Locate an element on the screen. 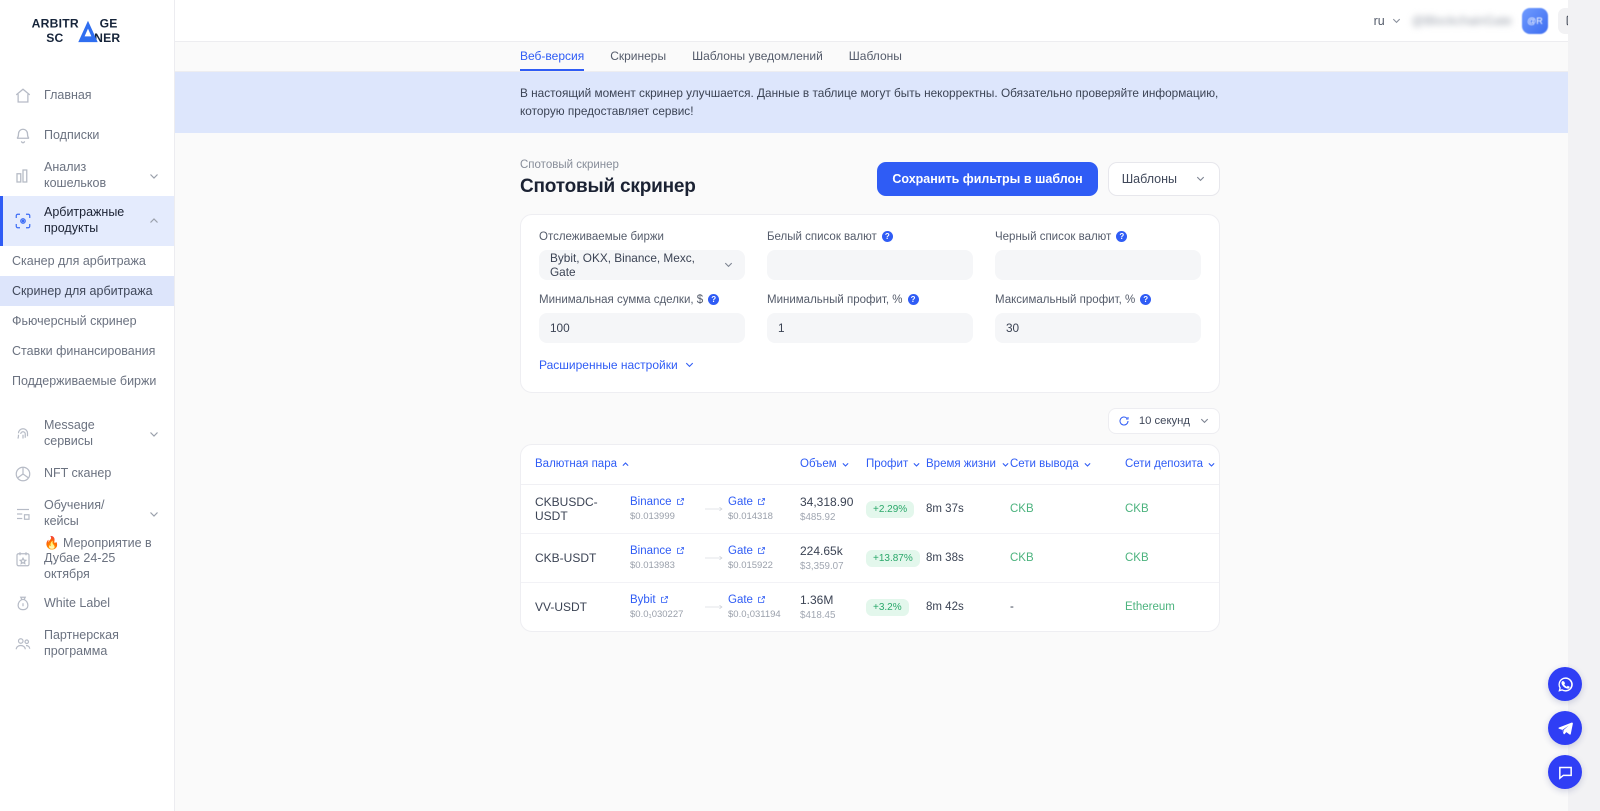 Image resolution: width=1600 pixels, height=811 pixels. topbar: ru @BlockchainGate @R is located at coordinates (887, 21).